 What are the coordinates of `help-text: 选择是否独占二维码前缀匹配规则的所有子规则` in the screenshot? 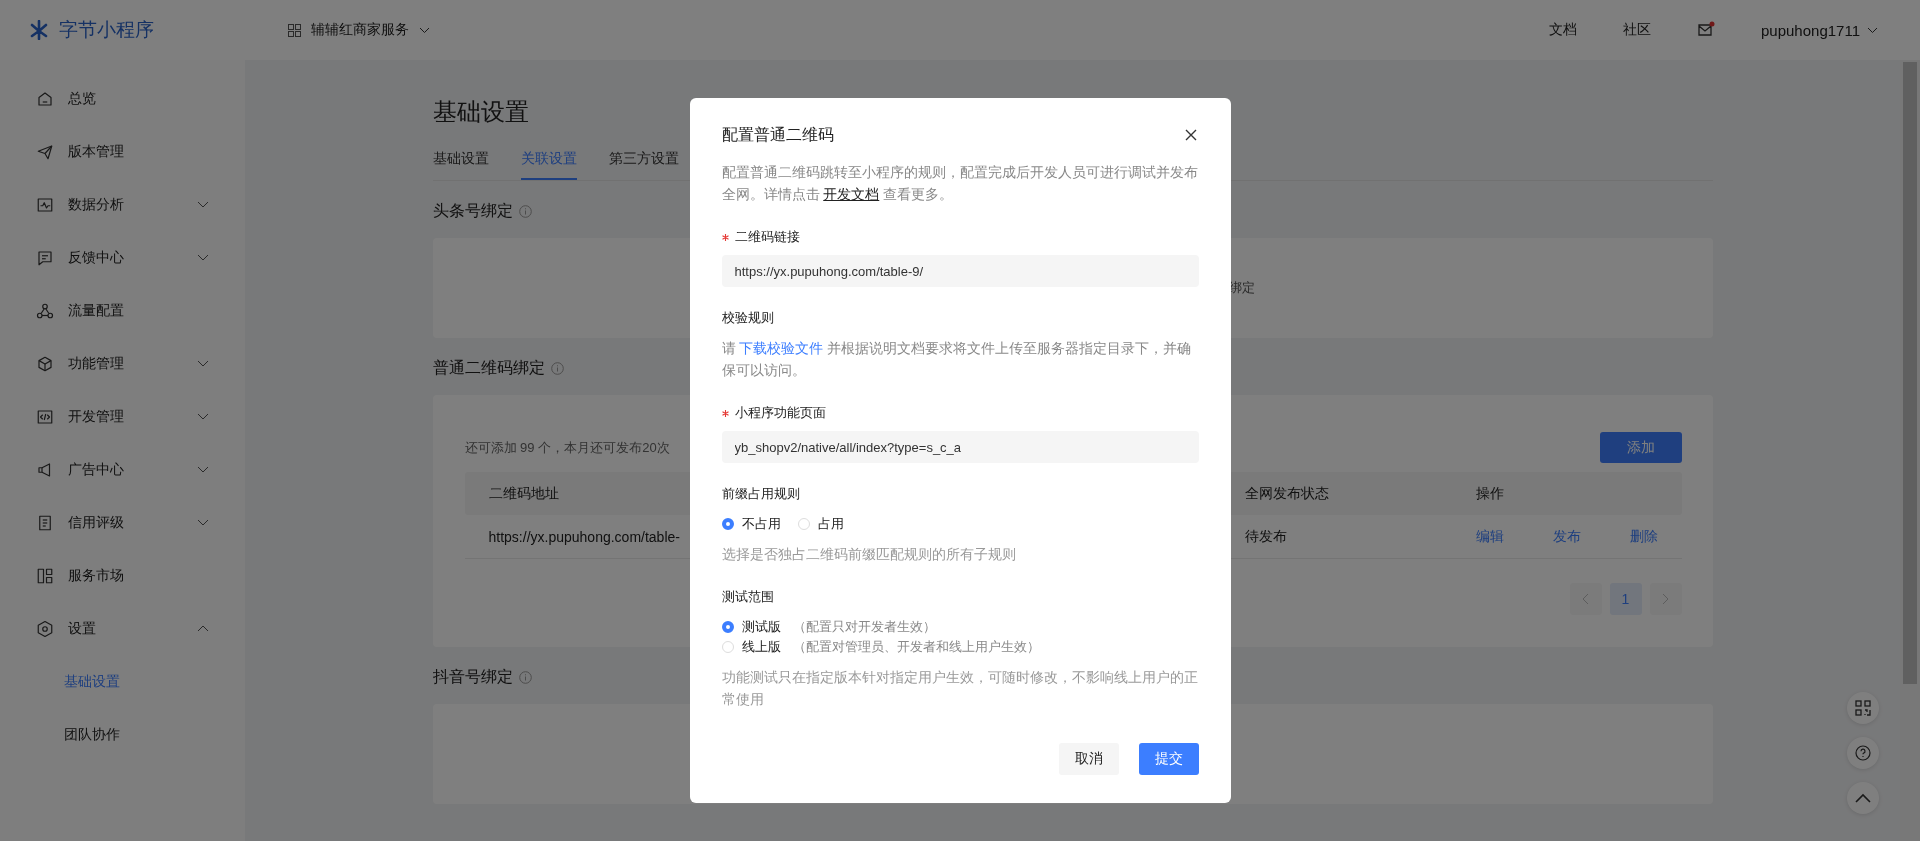 It's located at (869, 555).